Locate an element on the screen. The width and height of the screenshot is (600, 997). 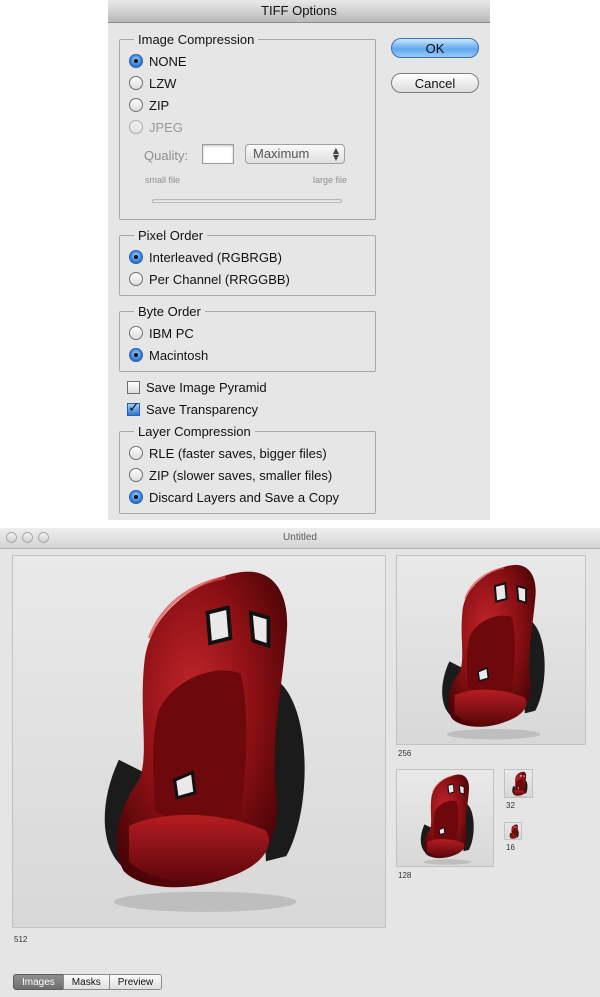
save-image-pyramid-checkbox: Save Image Pyramid is located at coordinates (197, 387).